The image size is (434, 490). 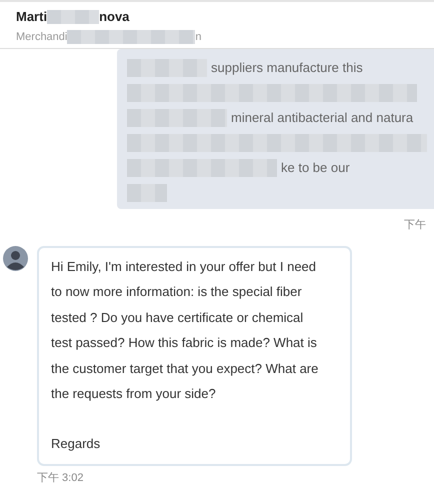 What do you see at coordinates (73, 17) in the screenshot?
I see `blur-mask` at bounding box center [73, 17].